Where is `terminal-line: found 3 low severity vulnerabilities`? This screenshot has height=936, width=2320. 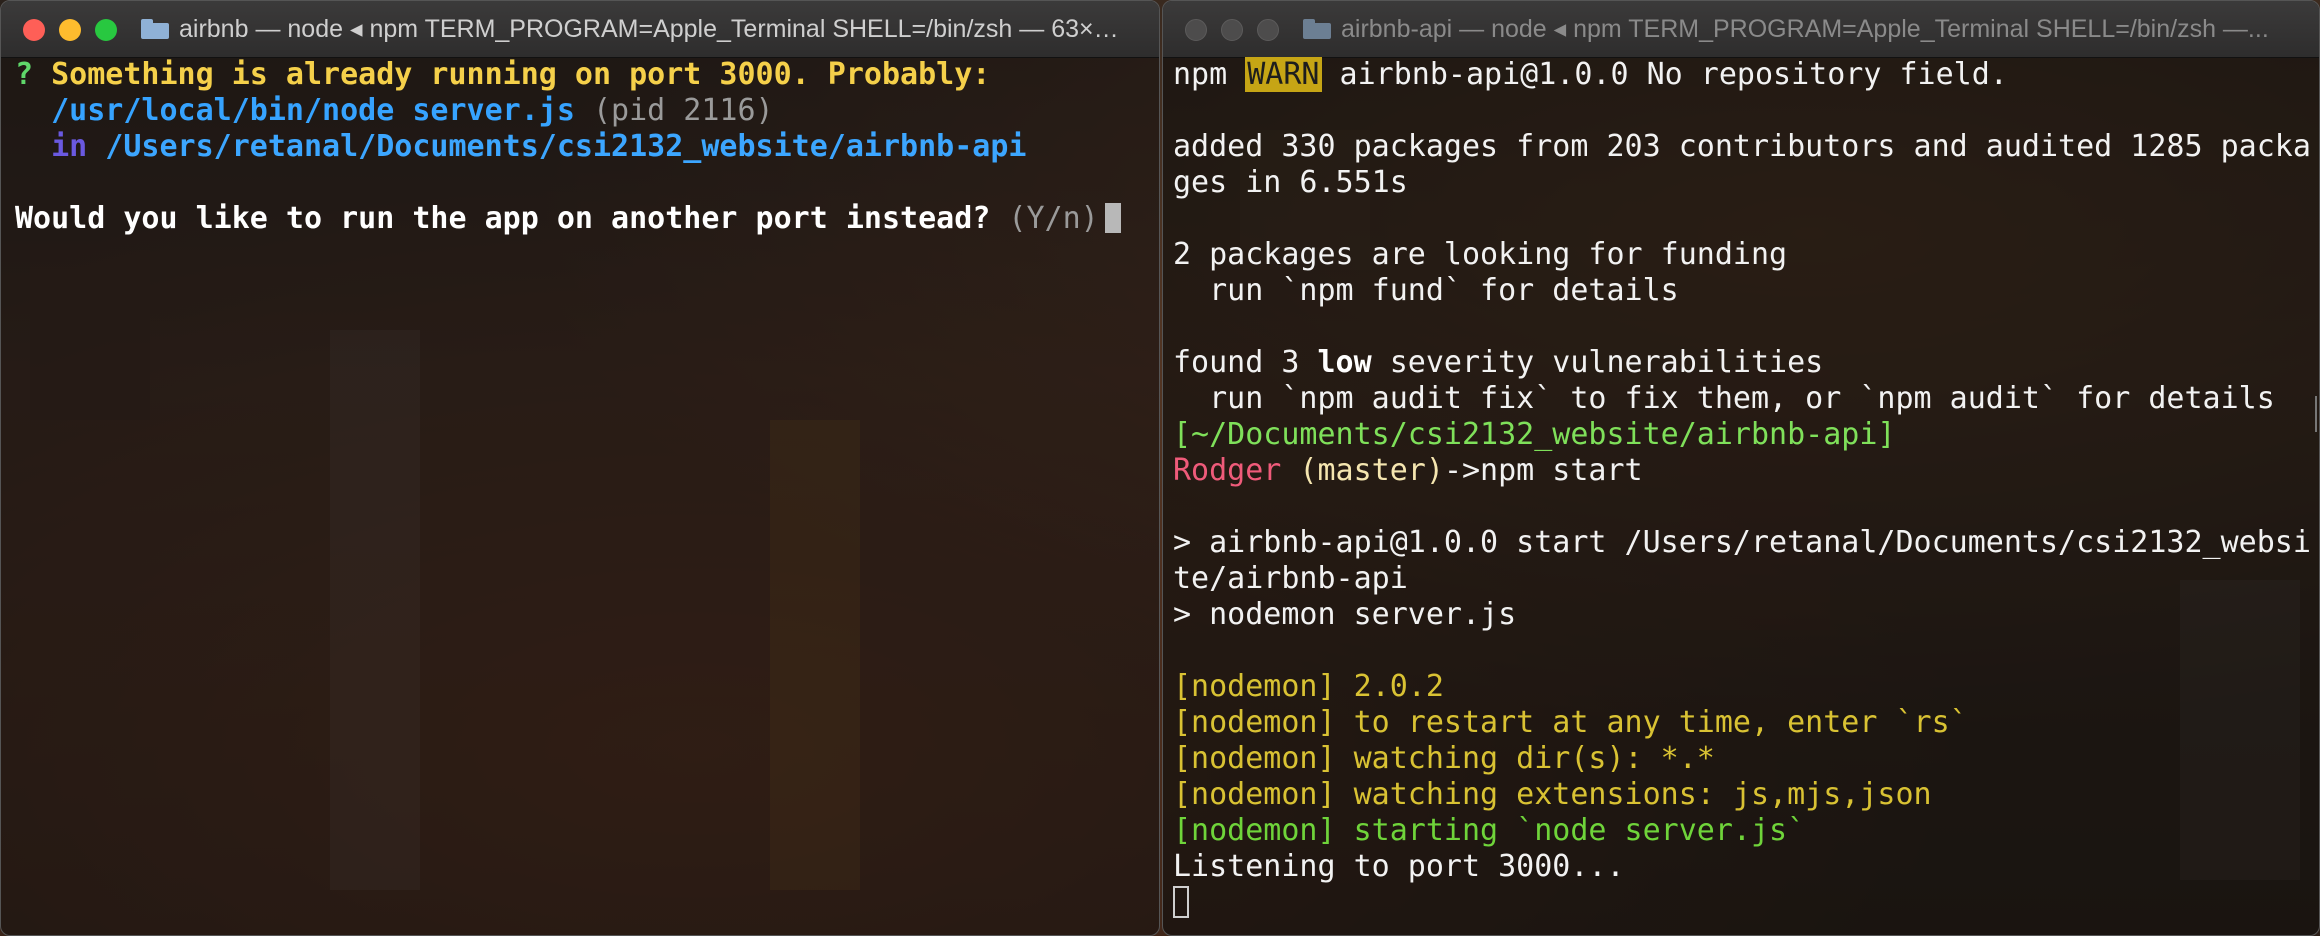
terminal-line: found 3 low severity vulnerabilities is located at coordinates (1741, 363).